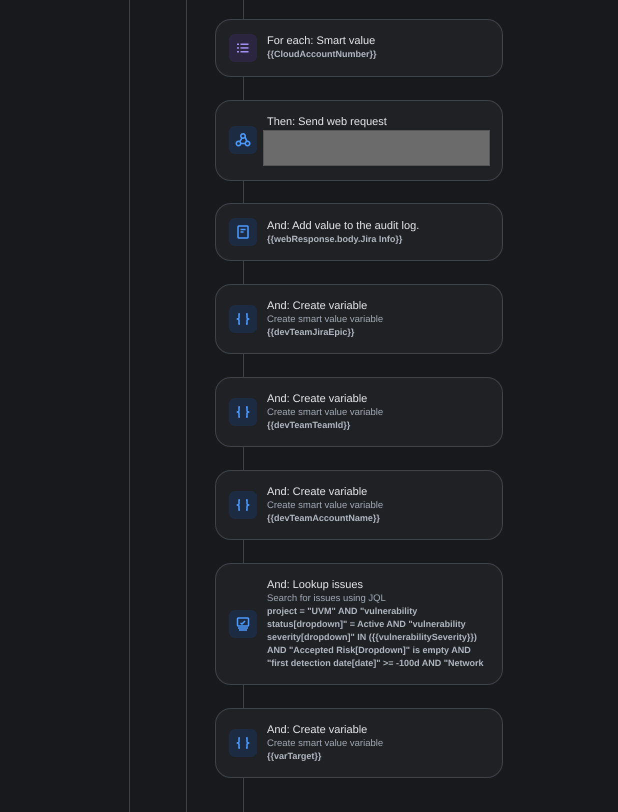  I want to click on monitor-icon, so click(243, 624).